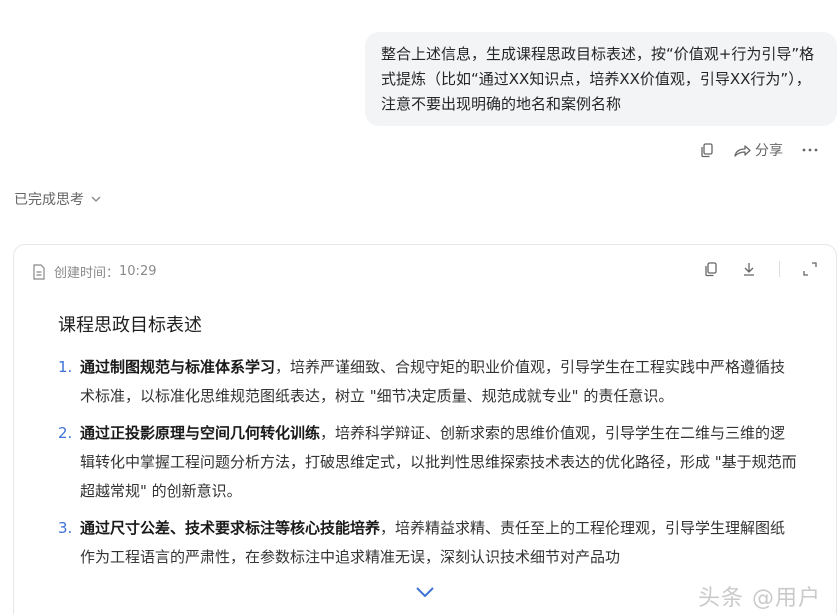 Image resolution: width=839 pixels, height=614 pixels. Describe the element at coordinates (760, 269) in the screenshot. I see `document-toolbar` at that location.